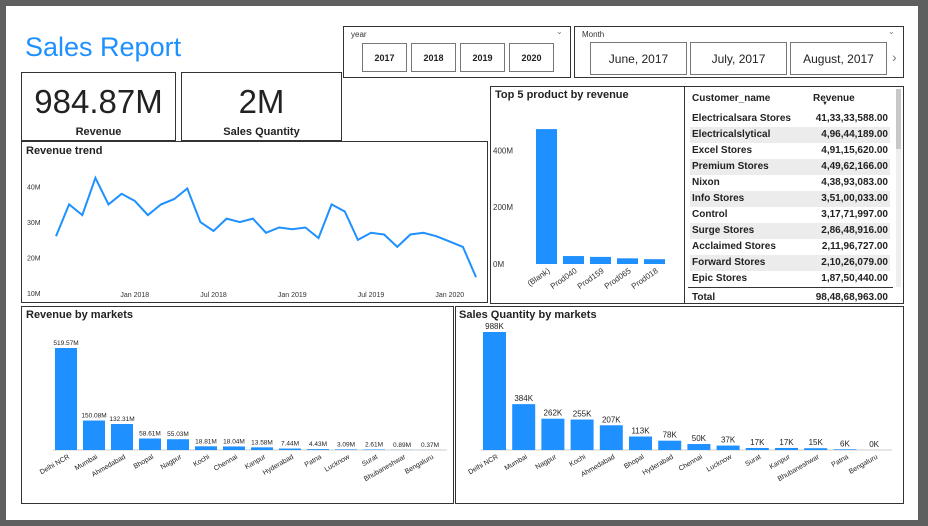 The image size is (928, 526). Describe the element at coordinates (731, 134) in the screenshot. I see `customer-name-cell: Electricalslytical` at that location.